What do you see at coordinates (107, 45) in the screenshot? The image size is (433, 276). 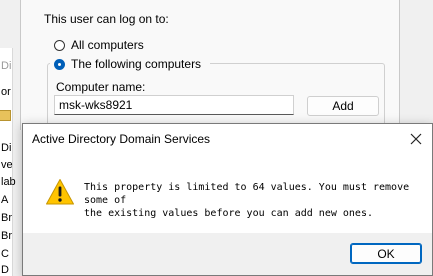 I see `radio-label: All computers` at bounding box center [107, 45].